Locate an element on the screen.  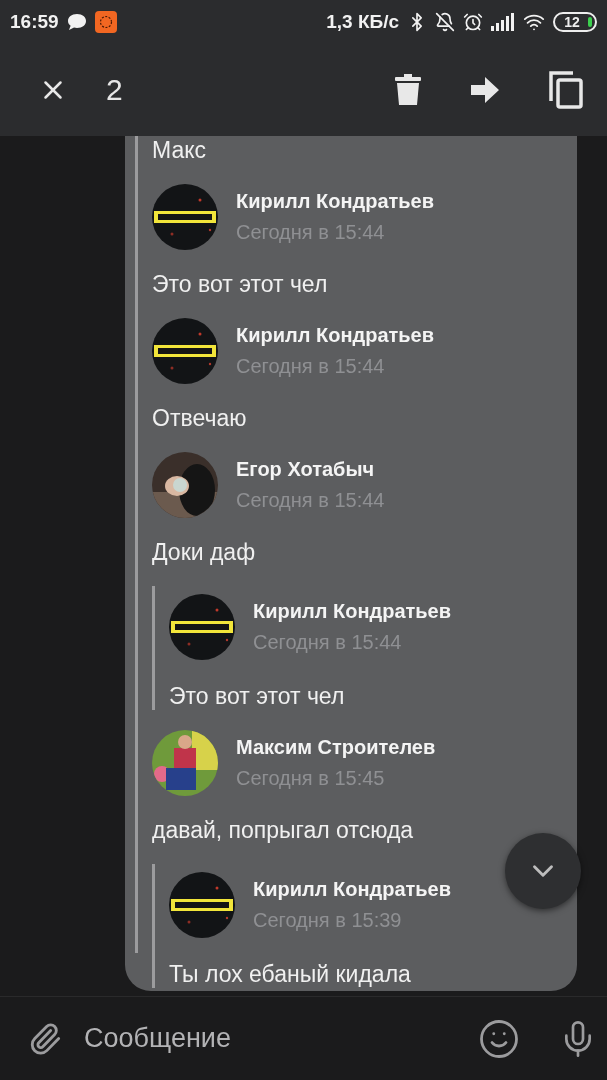
battery-indicator: 12 is located at coordinates (575, 22).